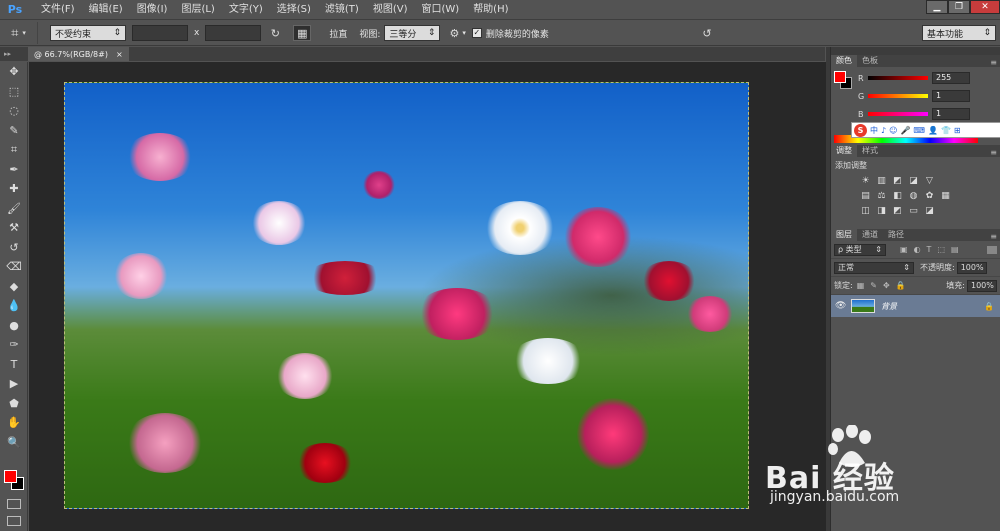 The width and height of the screenshot is (1000, 531). Describe the element at coordinates (951, 78) in the screenshot. I see `red-value: 255` at that location.